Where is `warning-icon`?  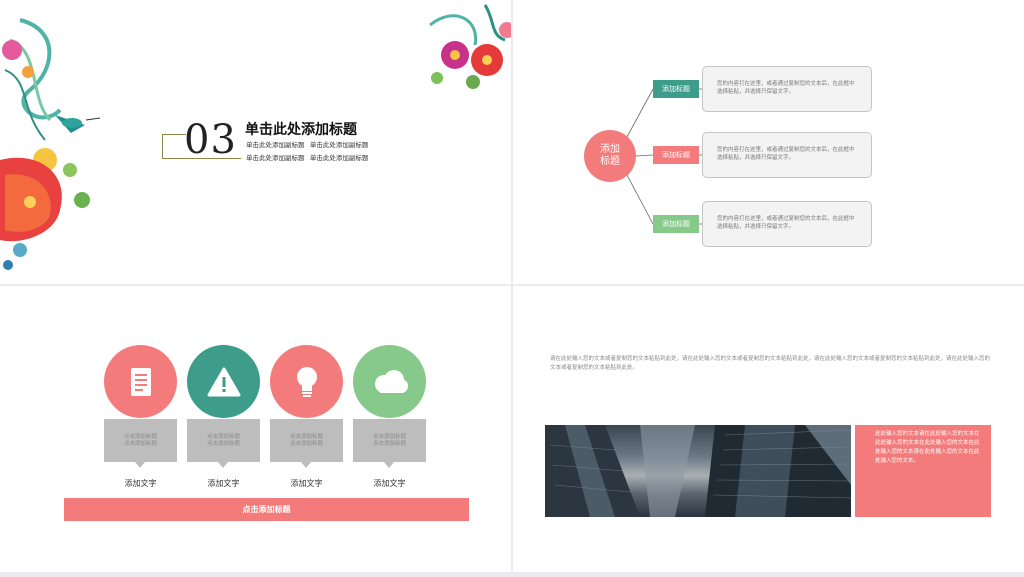
warning-icon is located at coordinates (223, 381).